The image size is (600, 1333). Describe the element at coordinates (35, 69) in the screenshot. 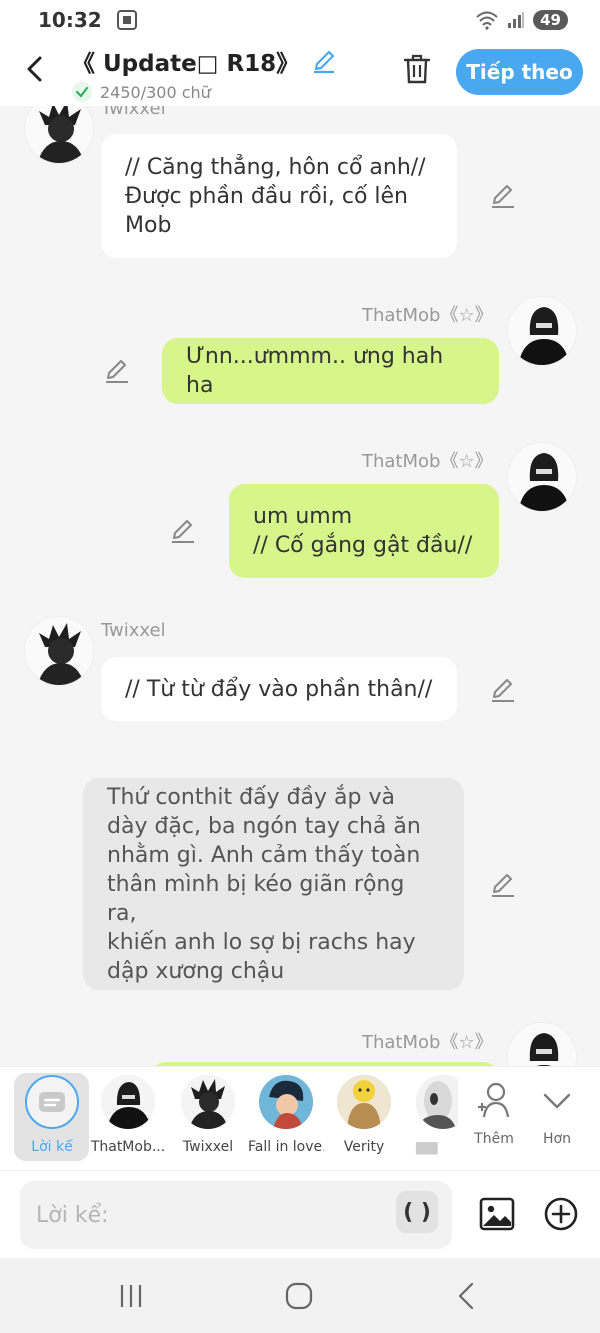

I see `back-arrow-icon` at that location.